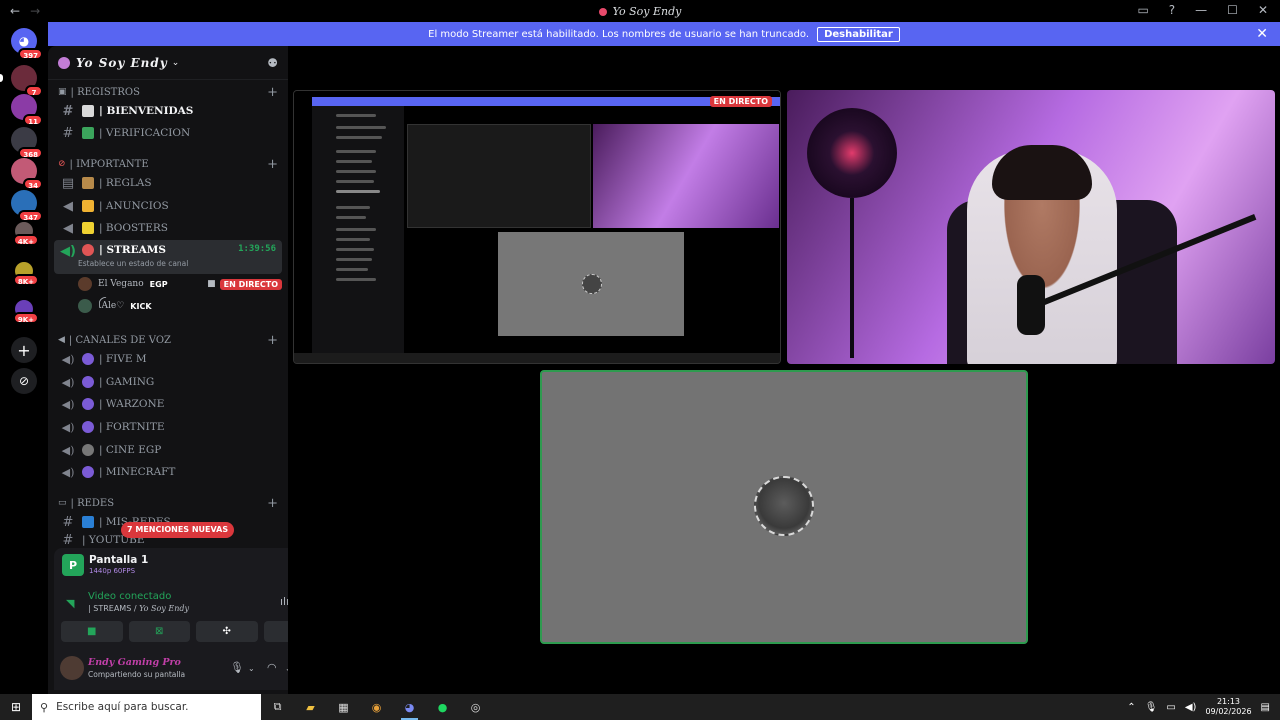  What do you see at coordinates (168, 133) in the screenshot?
I see `channel-verificacion: # | VERIFICACION` at bounding box center [168, 133].